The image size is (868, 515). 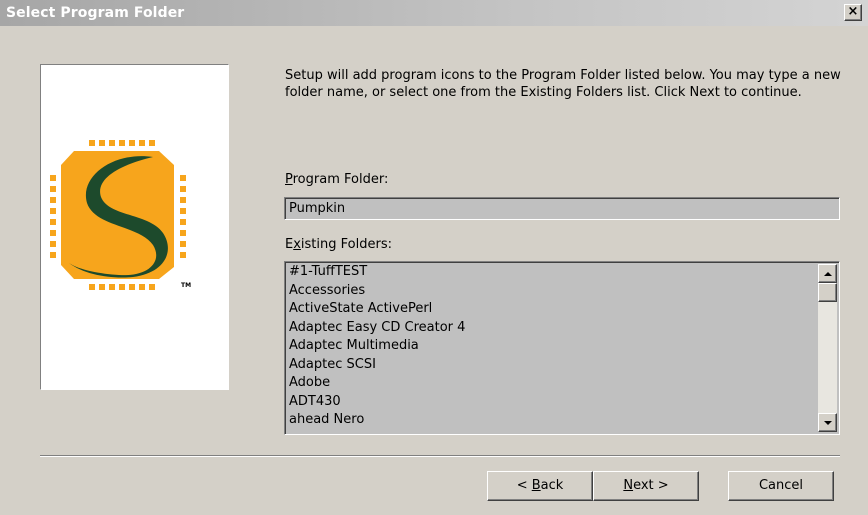 What do you see at coordinates (551, 365) in the screenshot?
I see `list-item: Adaptec SCSI` at bounding box center [551, 365].